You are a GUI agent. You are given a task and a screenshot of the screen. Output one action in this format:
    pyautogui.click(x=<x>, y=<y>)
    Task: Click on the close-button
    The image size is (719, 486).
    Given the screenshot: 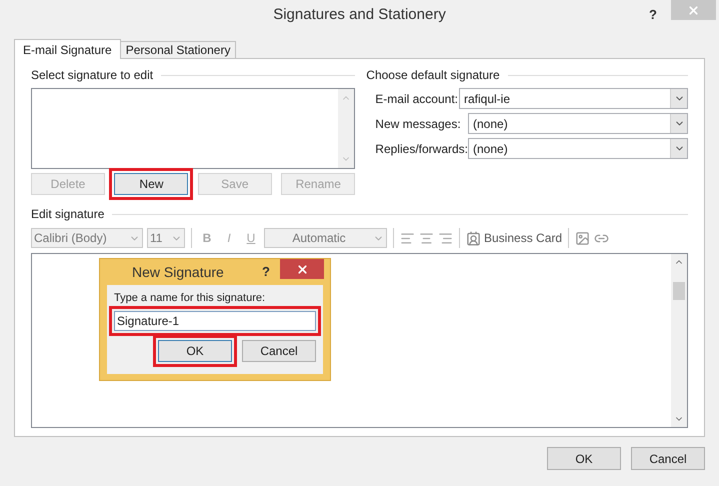 What is the action you would take?
    pyautogui.click(x=302, y=269)
    